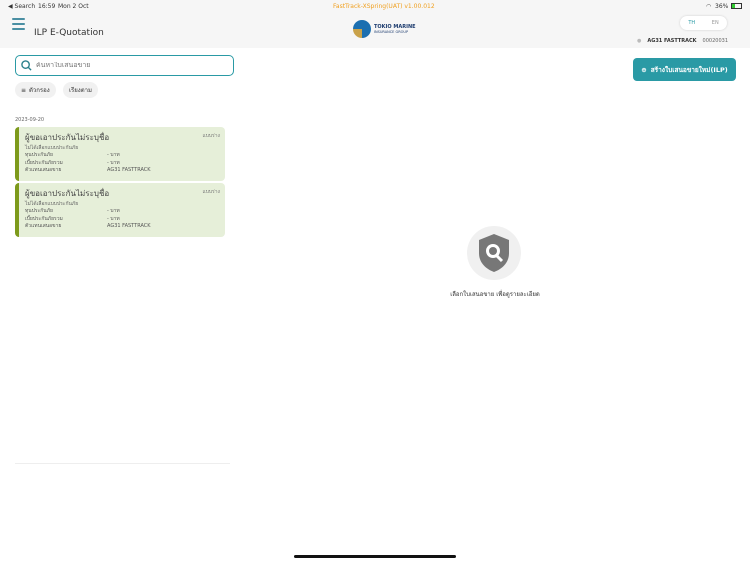 The image size is (750, 562). I want to click on search-input, so click(121, 65).